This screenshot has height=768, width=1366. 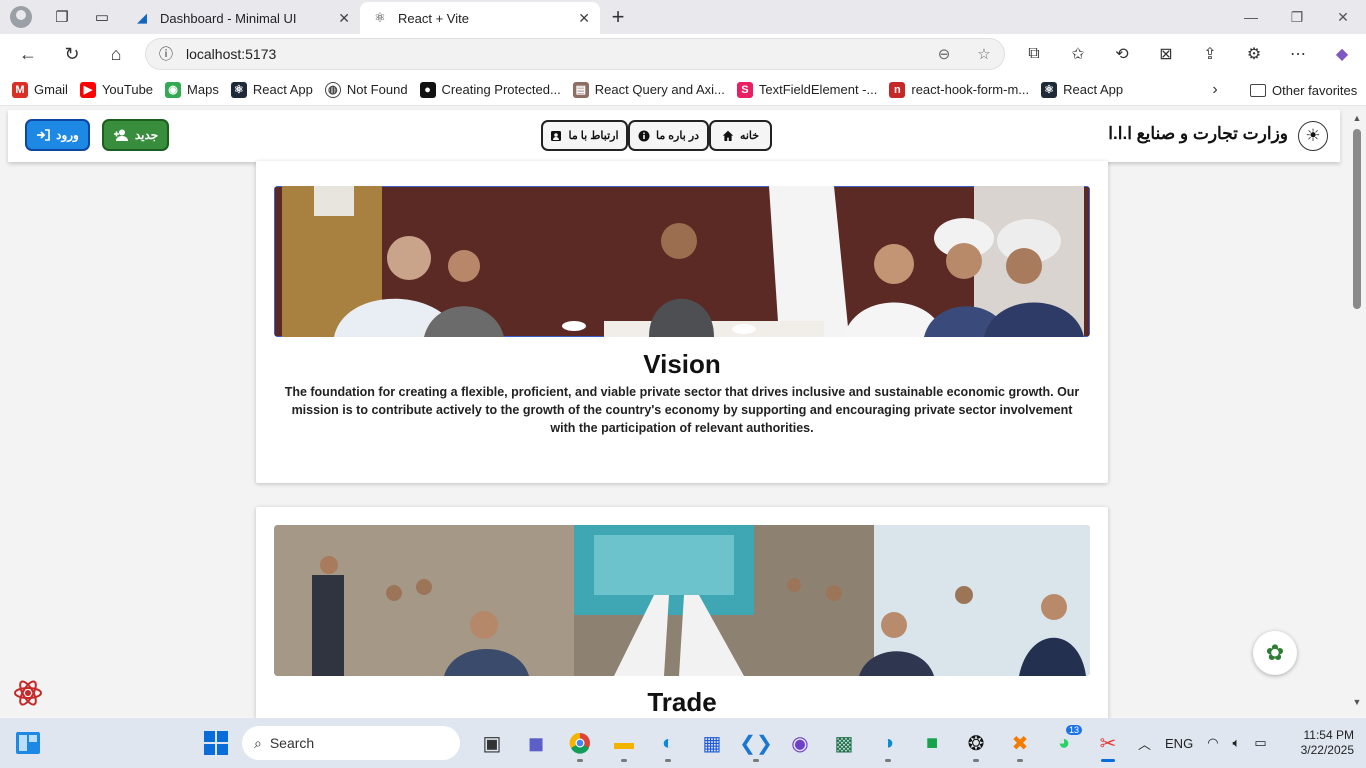 What do you see at coordinates (712, 743) in the screenshot?
I see `store-icon: ▦` at bounding box center [712, 743].